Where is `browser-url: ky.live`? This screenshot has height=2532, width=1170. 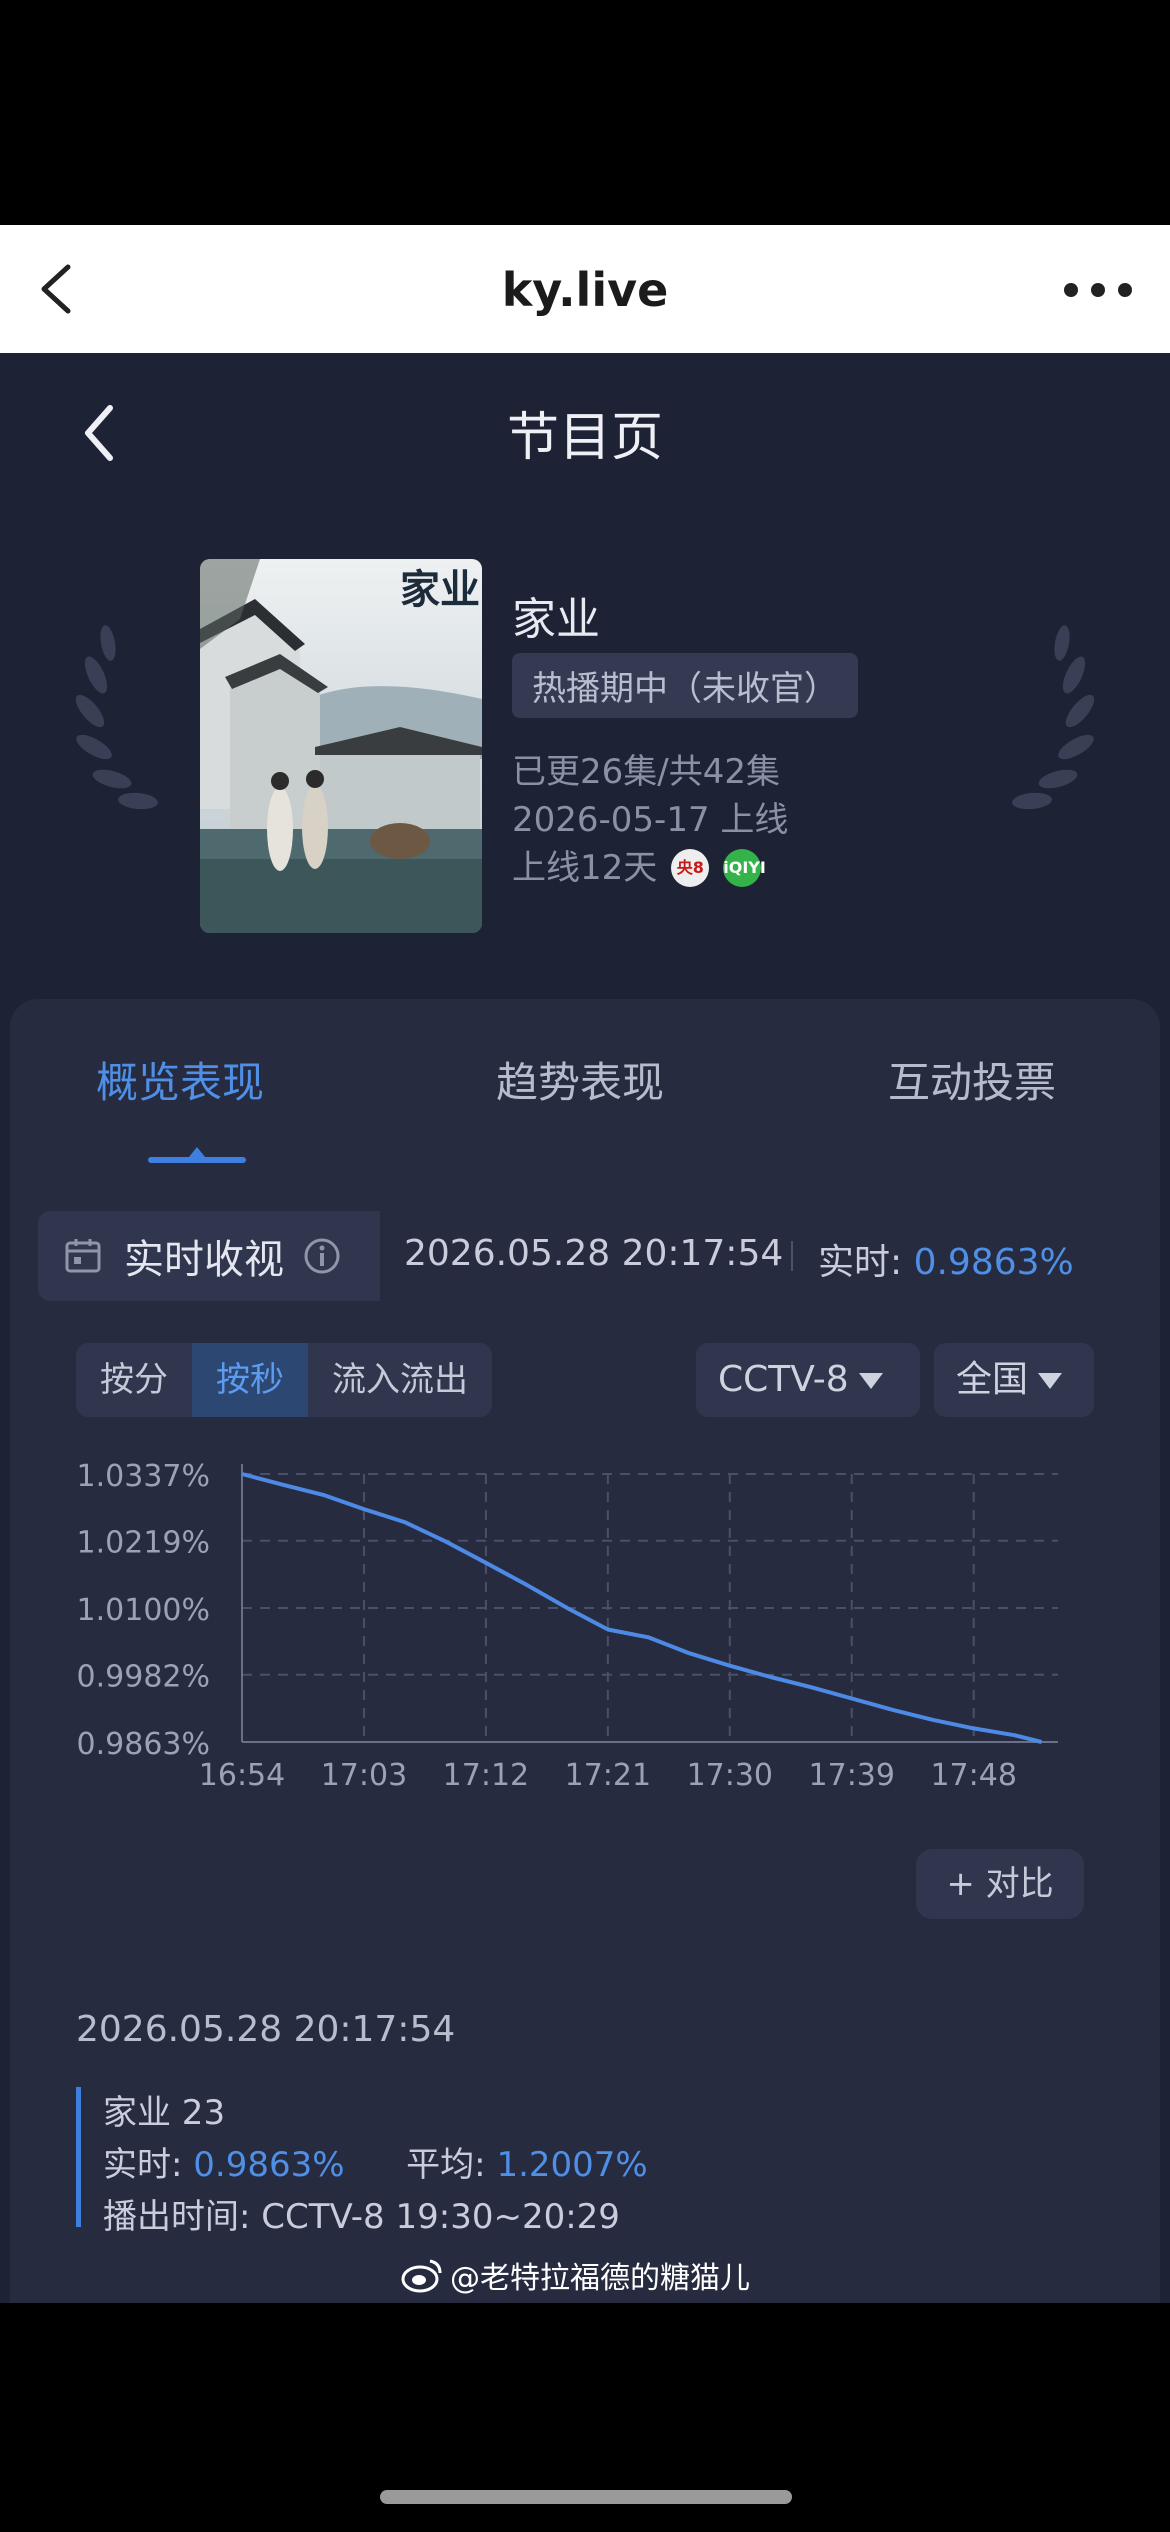 browser-url: ky.live is located at coordinates (585, 290).